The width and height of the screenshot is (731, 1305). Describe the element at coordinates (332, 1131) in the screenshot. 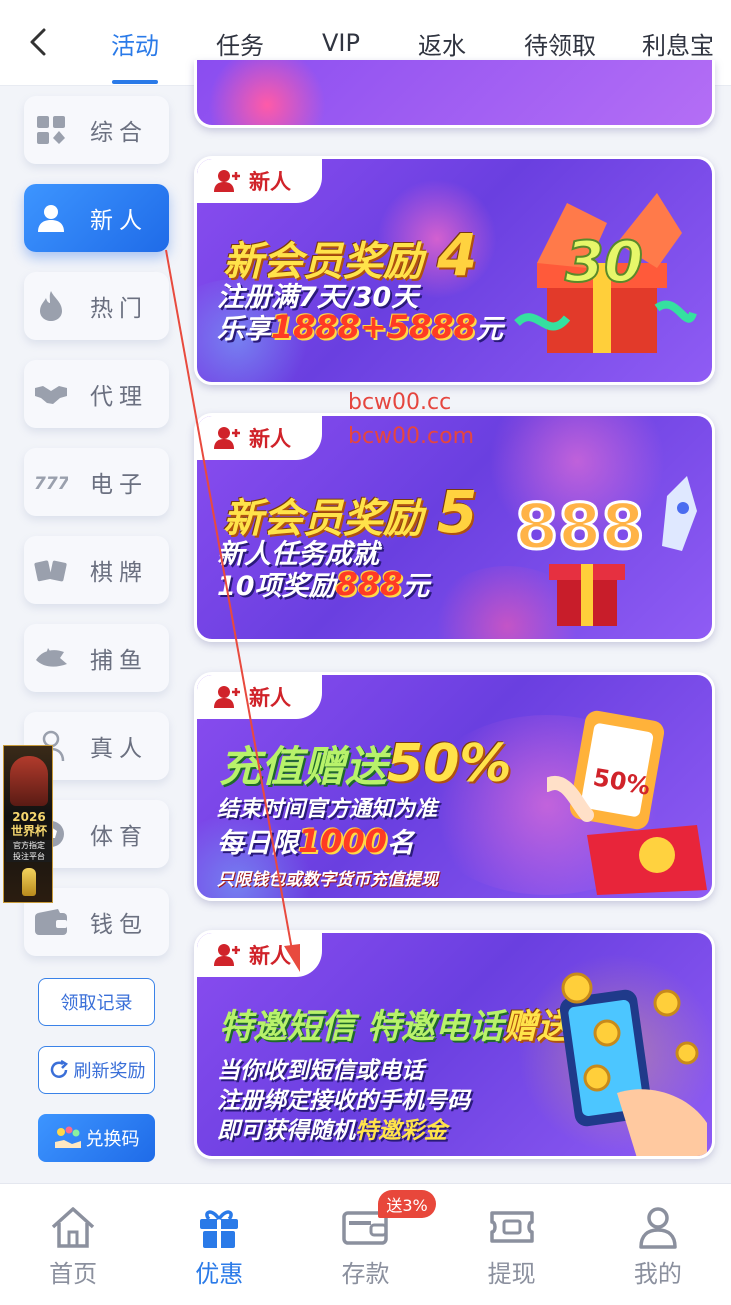

I see `banner-line-3: 即可获得随机特邀彩金` at that location.